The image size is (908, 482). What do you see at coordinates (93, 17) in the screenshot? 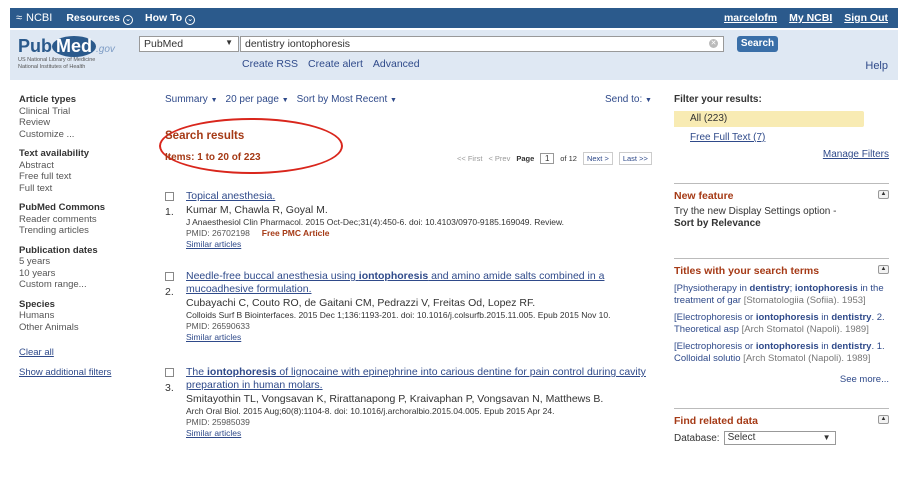
I see `resources-label: Resources` at bounding box center [93, 17].